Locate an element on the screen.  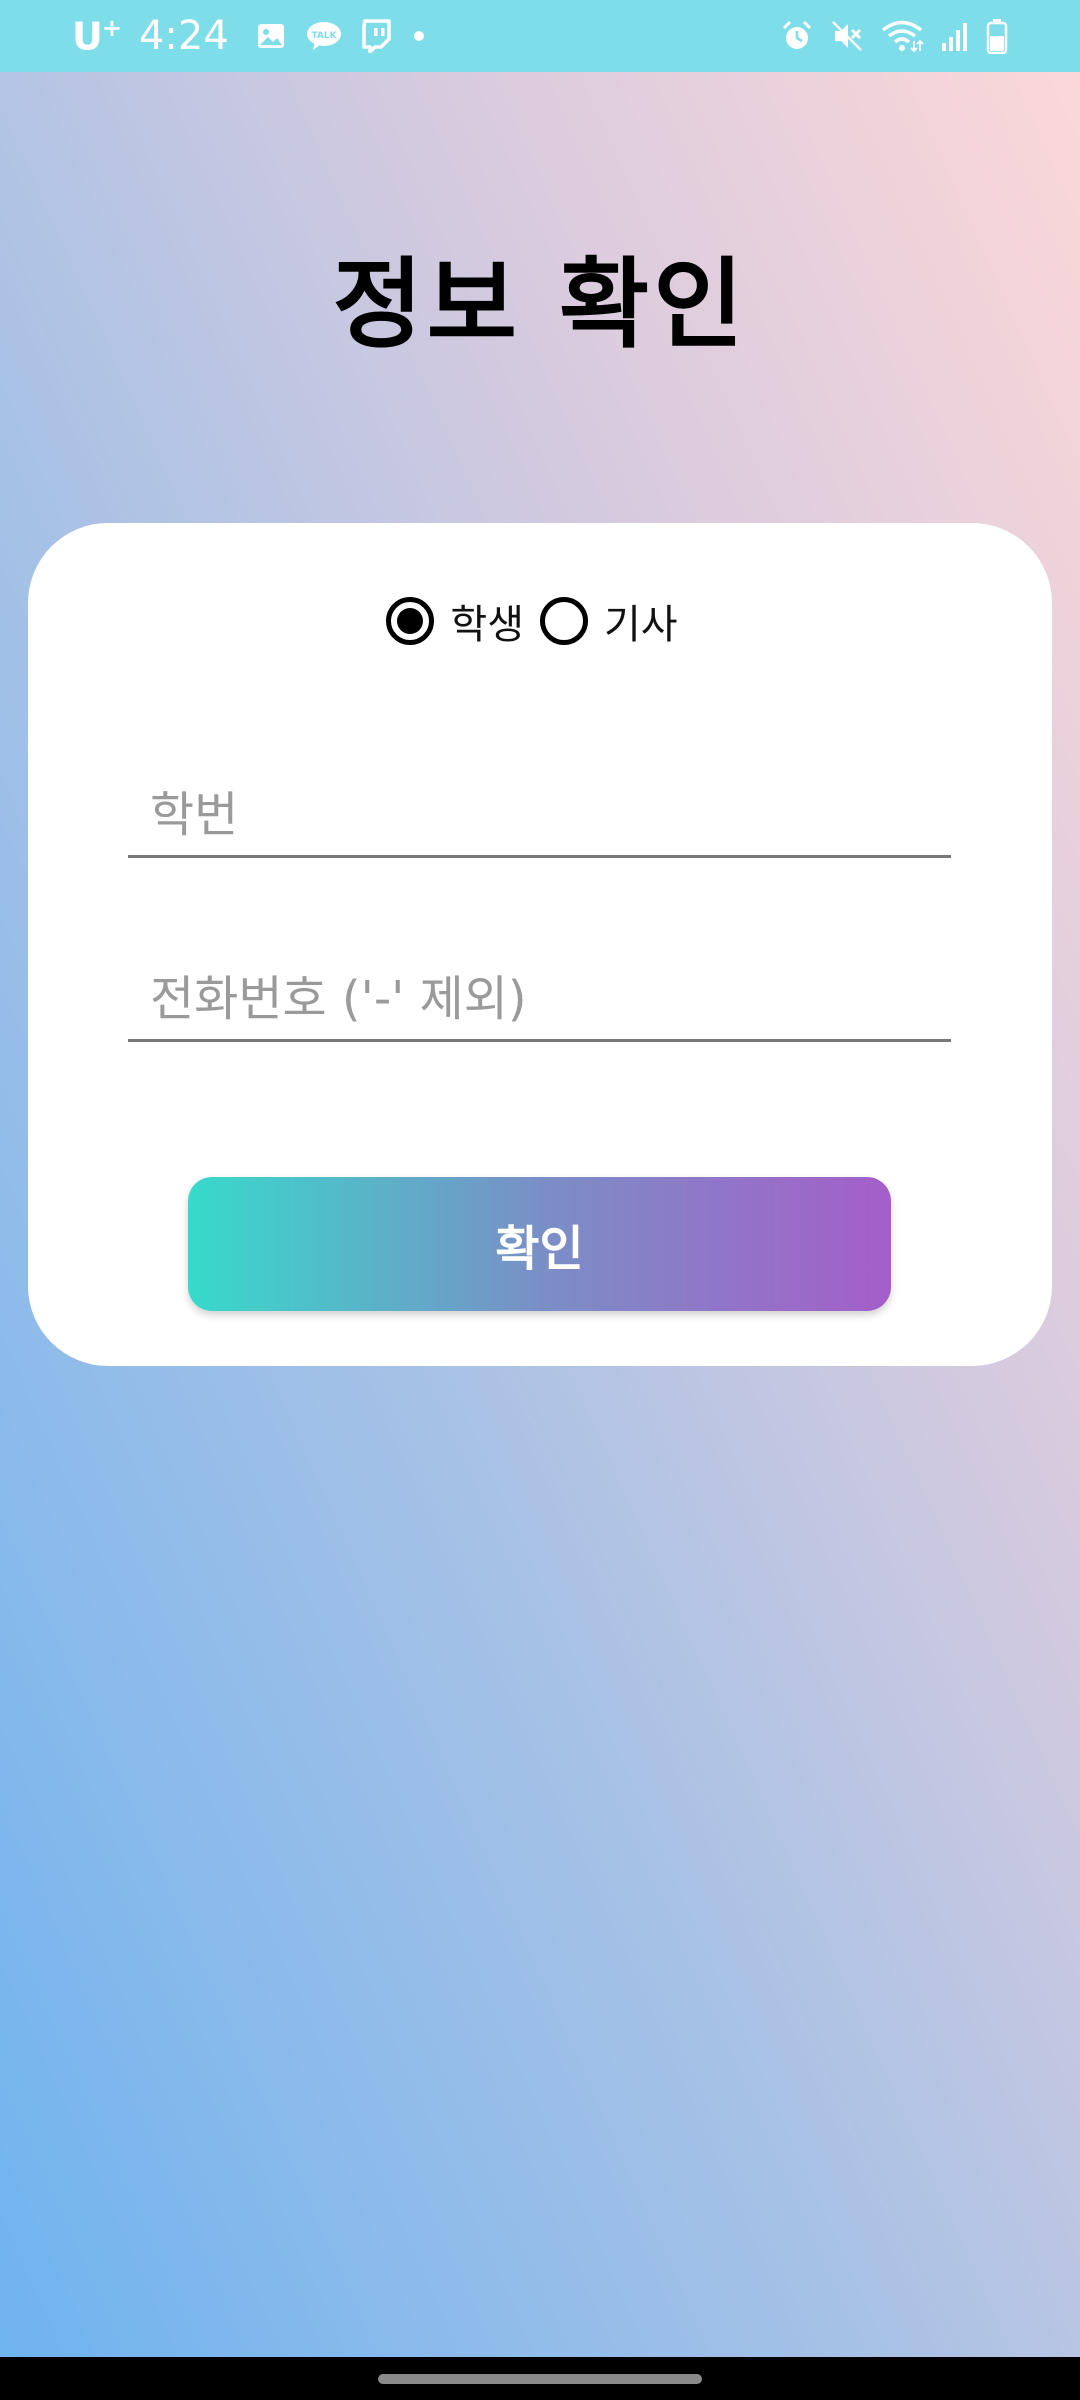
radio-driver-unselected-icon is located at coordinates (564, 621).